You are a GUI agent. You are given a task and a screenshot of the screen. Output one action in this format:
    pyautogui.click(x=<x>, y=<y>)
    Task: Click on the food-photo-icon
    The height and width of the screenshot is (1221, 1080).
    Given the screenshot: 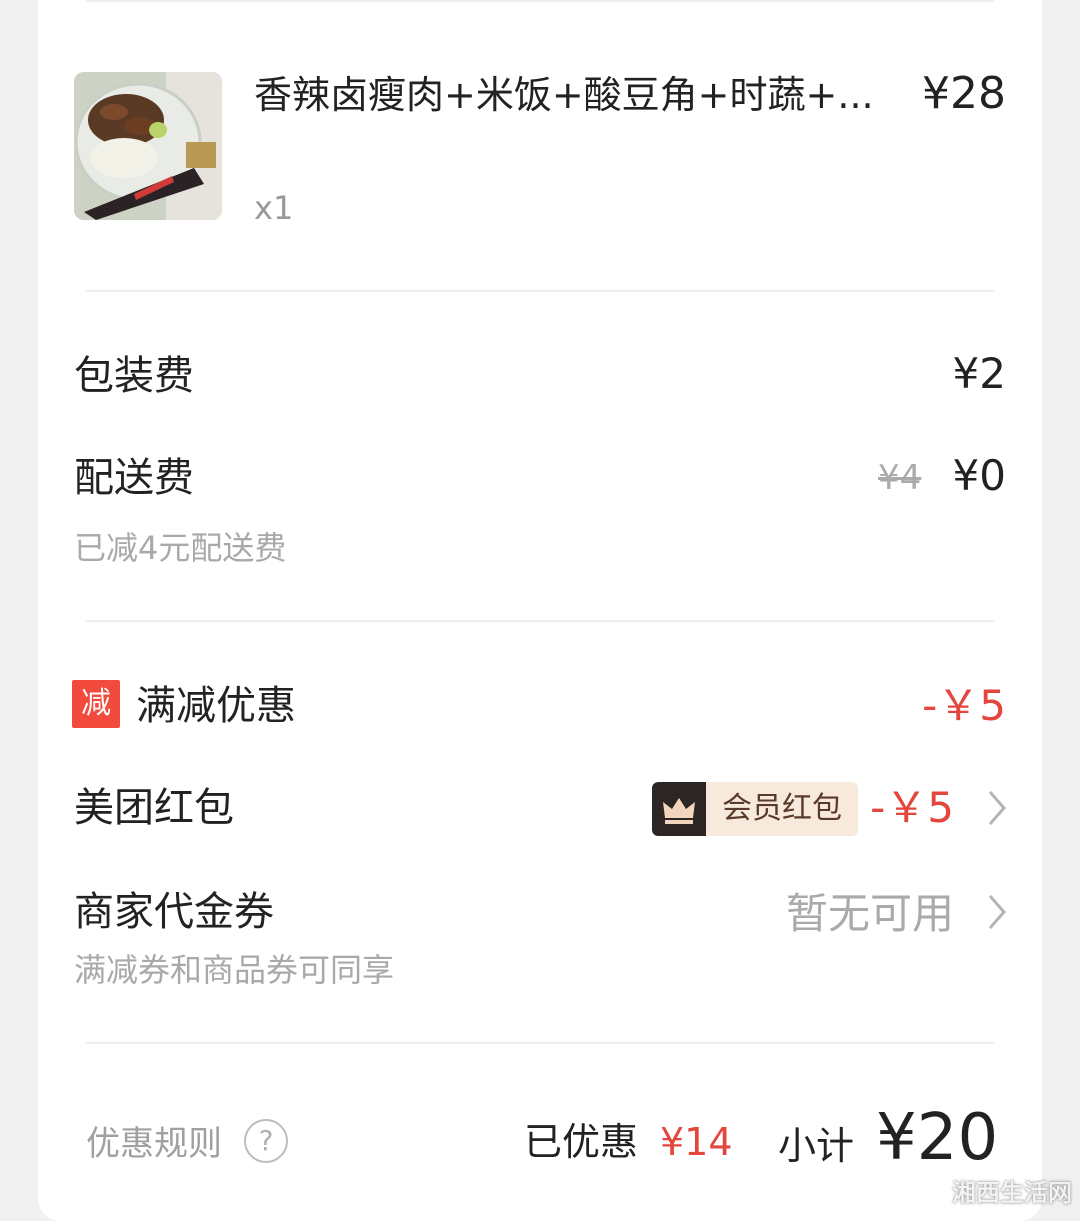 What is the action you would take?
    pyautogui.click(x=148, y=146)
    